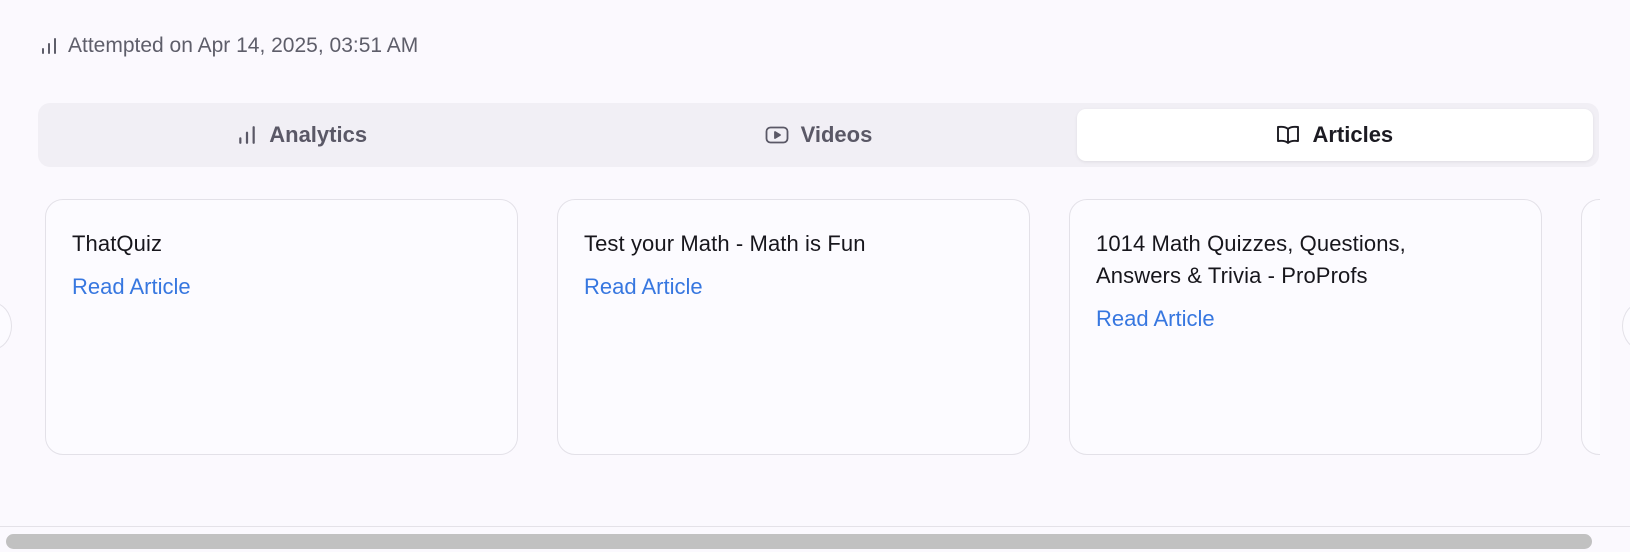 This screenshot has height=552, width=1630. I want to click on tab-analytics: Analytics, so click(302, 135).